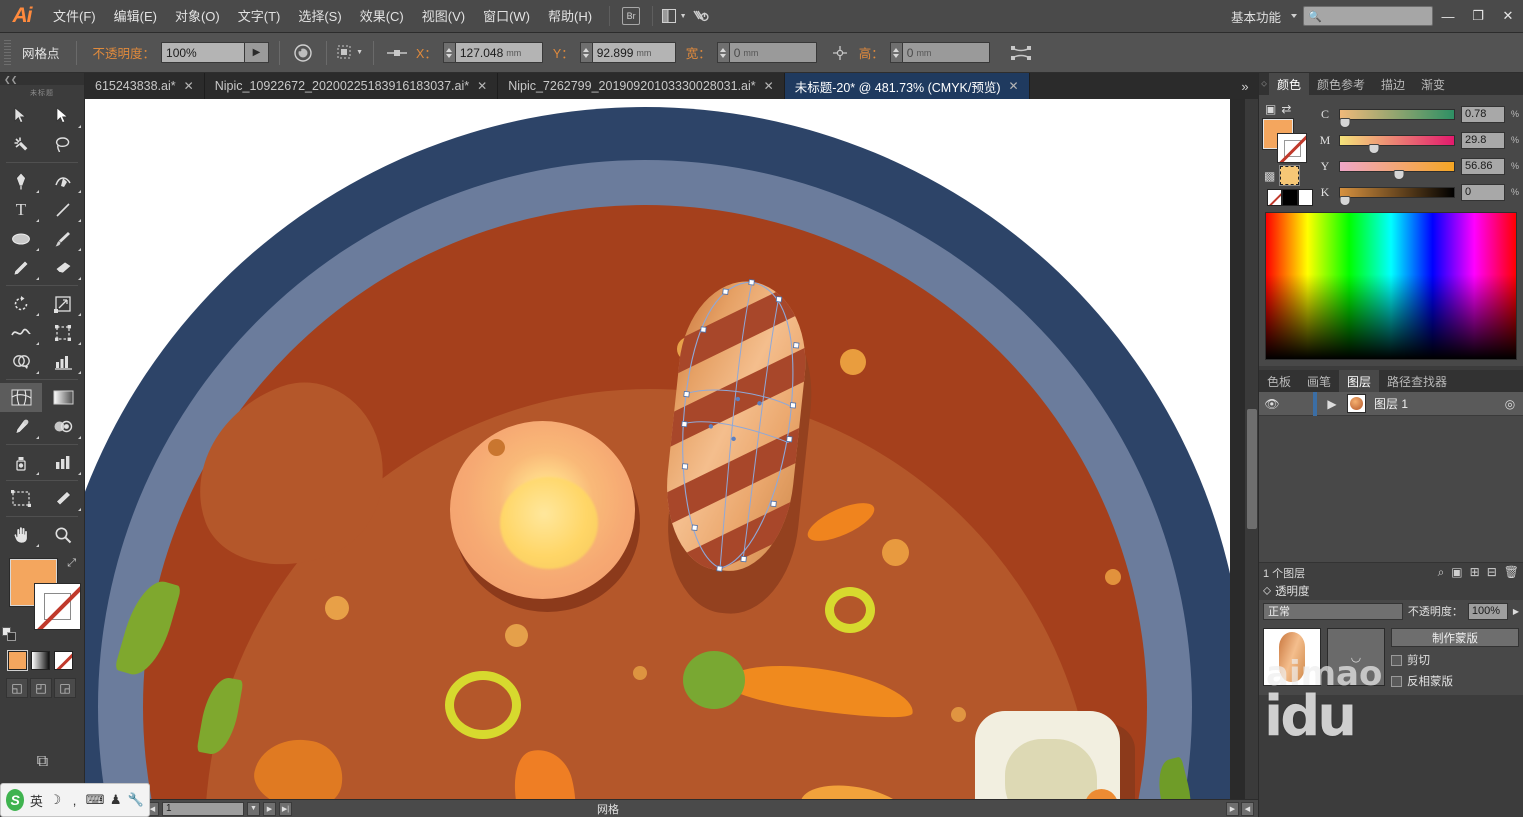 This screenshot has width=1523, height=817. Describe the element at coordinates (40, 660) in the screenshot. I see `gradient-mode-button` at that location.